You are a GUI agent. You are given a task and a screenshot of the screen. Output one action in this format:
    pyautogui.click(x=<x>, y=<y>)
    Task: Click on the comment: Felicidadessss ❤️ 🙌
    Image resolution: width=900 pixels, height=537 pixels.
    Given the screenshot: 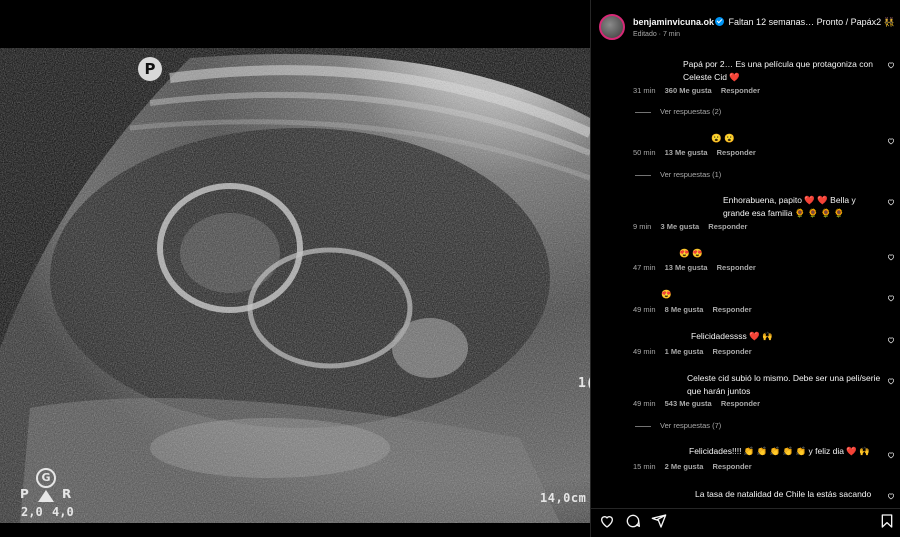 What is the action you would take?
    pyautogui.click(x=756, y=336)
    